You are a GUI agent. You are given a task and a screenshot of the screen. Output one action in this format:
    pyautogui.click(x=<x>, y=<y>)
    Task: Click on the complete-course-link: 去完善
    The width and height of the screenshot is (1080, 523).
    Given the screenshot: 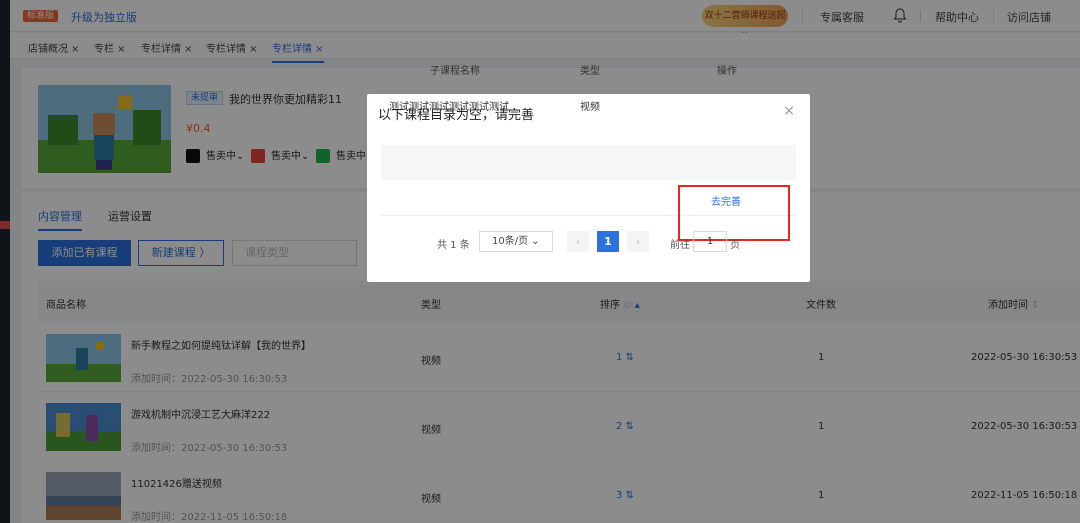 What is the action you would take?
    pyautogui.click(x=726, y=200)
    